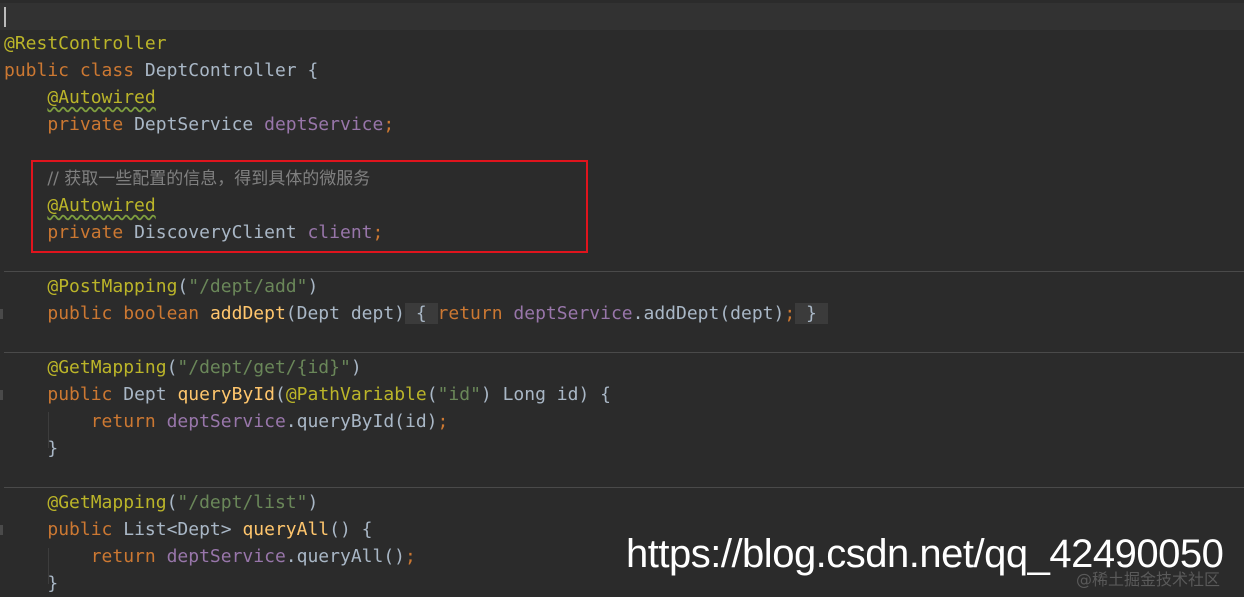 The height and width of the screenshot is (597, 1244). I want to click on annotation: @PostMapping, so click(112, 286).